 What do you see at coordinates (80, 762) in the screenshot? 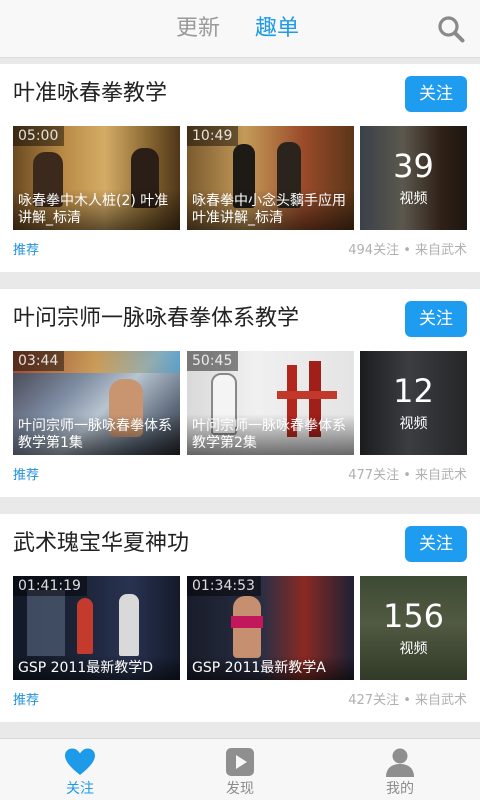
I see `heart-icon` at bounding box center [80, 762].